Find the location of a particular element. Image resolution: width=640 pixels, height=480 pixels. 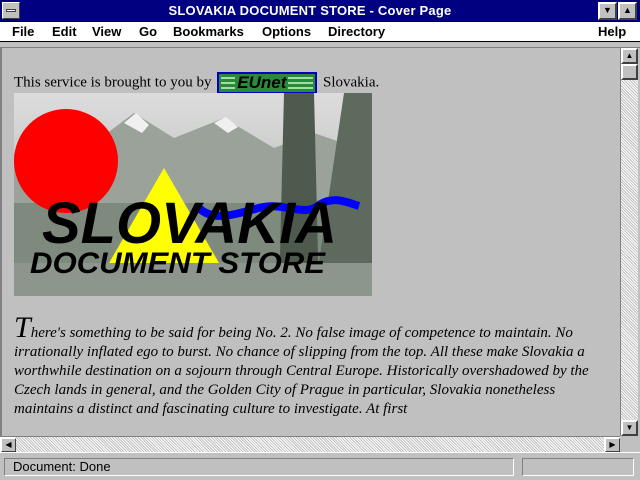

window-title: SLOVAKIA DOCUMENT STORE - Cover Page is located at coordinates (310, 10).